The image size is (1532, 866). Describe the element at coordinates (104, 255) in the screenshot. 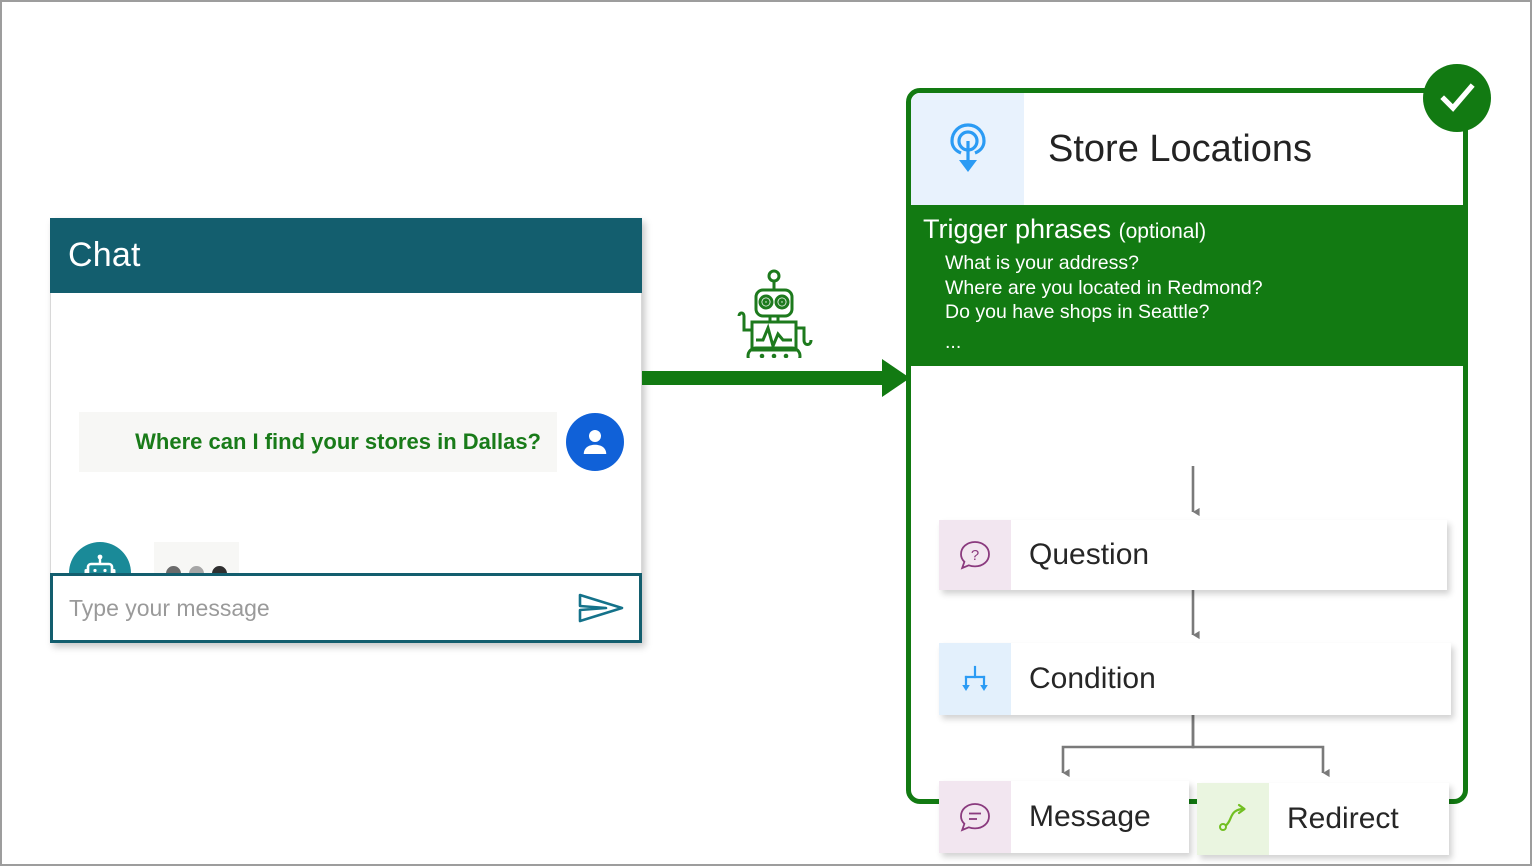

I see `chat-title: Chat` at that location.